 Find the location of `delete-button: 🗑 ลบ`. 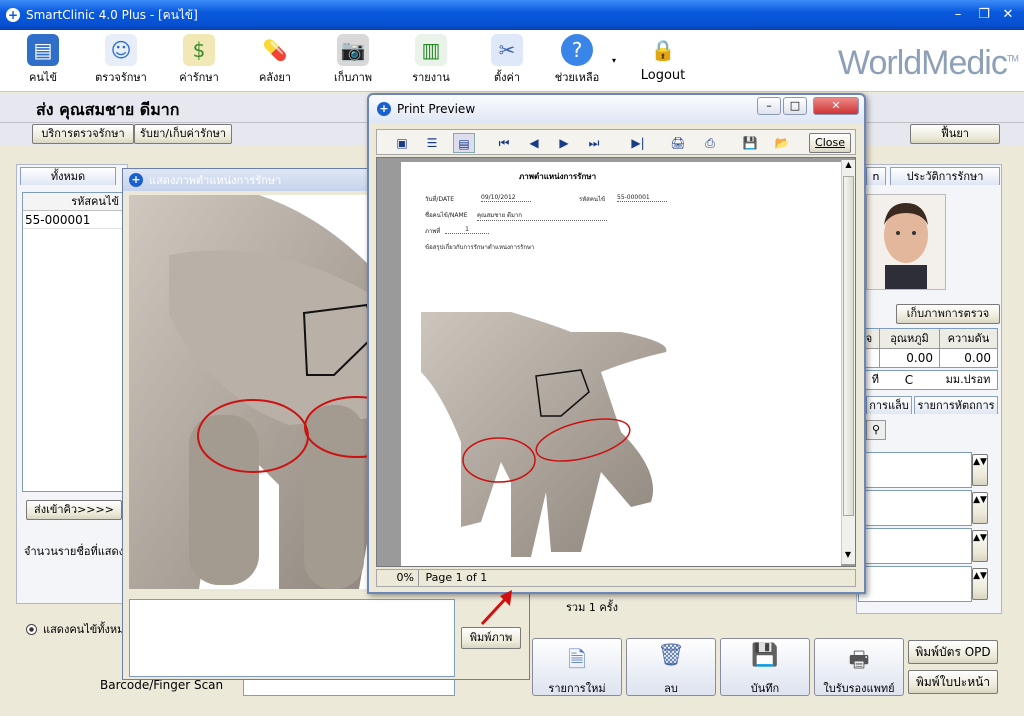

delete-button: 🗑 ลบ is located at coordinates (671, 667).